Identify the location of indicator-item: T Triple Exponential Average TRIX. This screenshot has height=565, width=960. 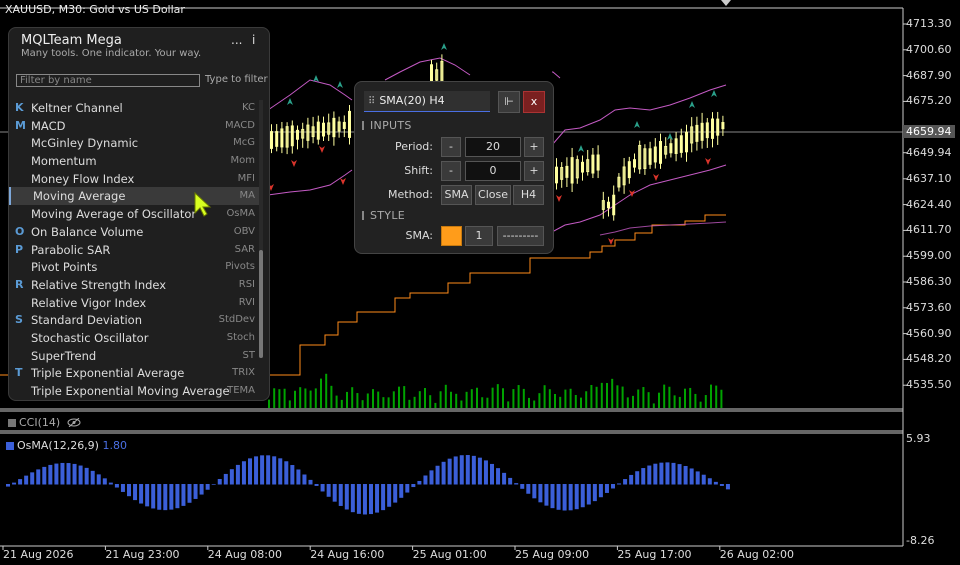
(135, 373).